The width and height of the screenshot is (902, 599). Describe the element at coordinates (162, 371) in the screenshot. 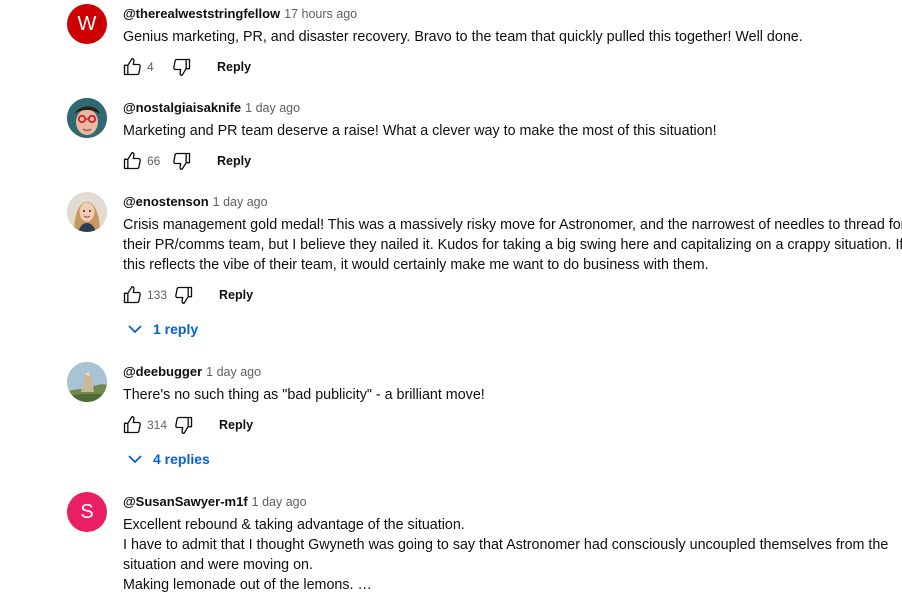

I see `author-handle: @deebugger` at that location.